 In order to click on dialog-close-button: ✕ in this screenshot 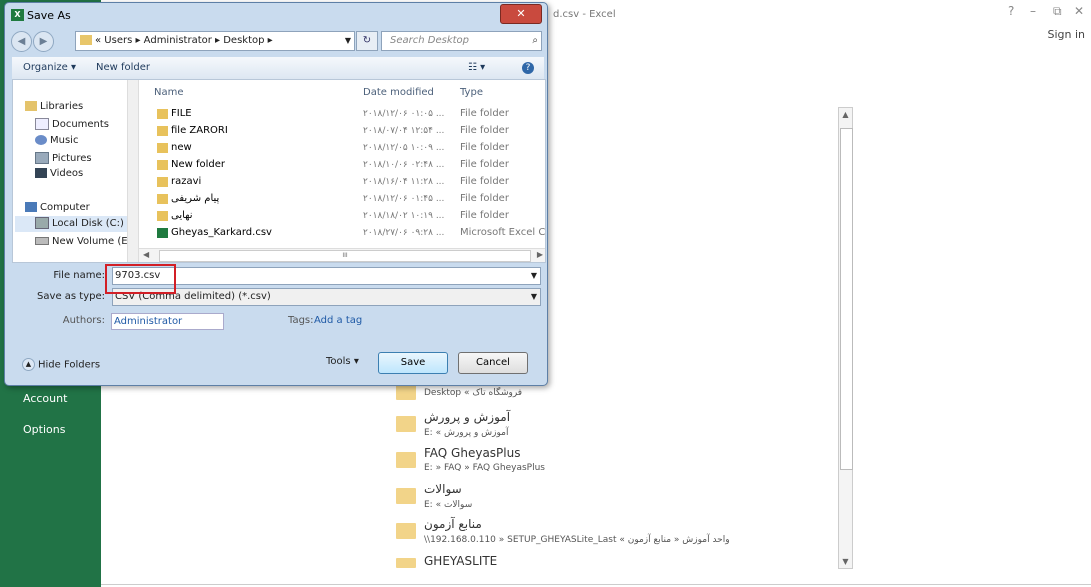, I will do `click(521, 14)`.